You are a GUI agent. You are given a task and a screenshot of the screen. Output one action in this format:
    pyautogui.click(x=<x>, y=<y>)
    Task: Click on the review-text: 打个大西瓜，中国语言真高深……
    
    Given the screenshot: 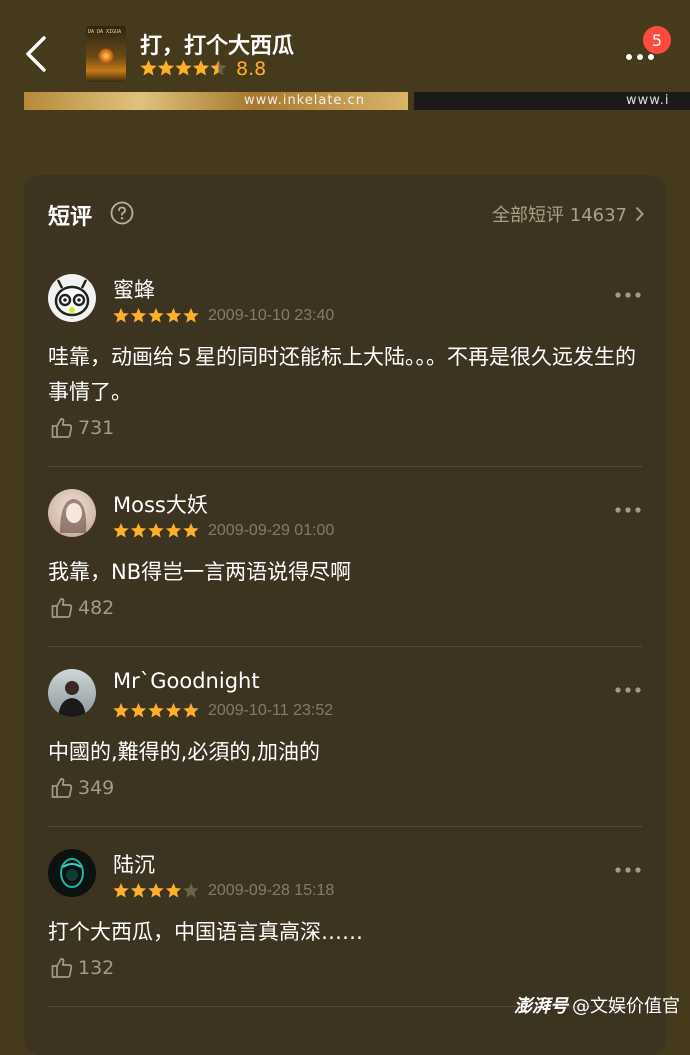 What is the action you would take?
    pyautogui.click(x=205, y=932)
    